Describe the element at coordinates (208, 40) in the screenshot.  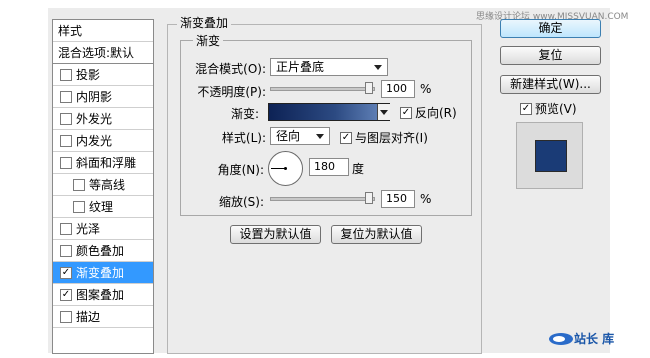
I see `gradient-subgroup-title: 渐变` at that location.